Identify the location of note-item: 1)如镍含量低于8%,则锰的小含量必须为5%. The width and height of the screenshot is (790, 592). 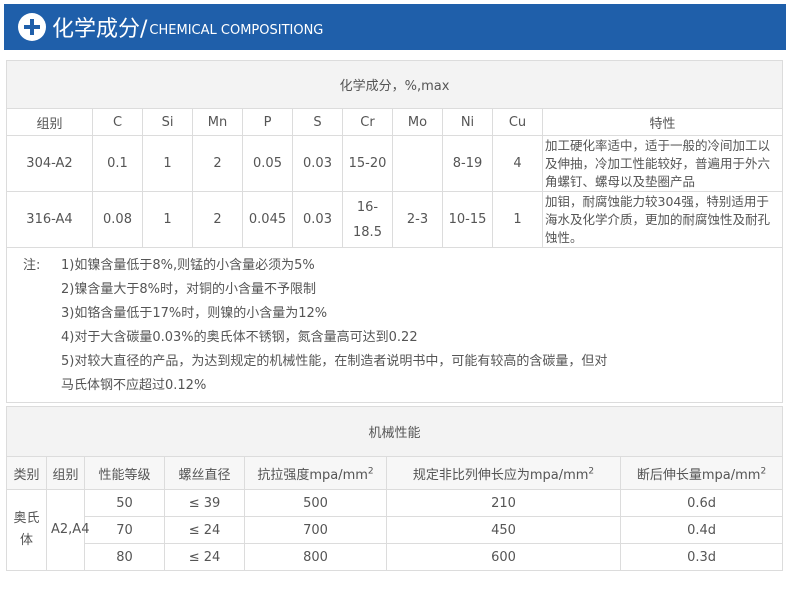
(188, 265).